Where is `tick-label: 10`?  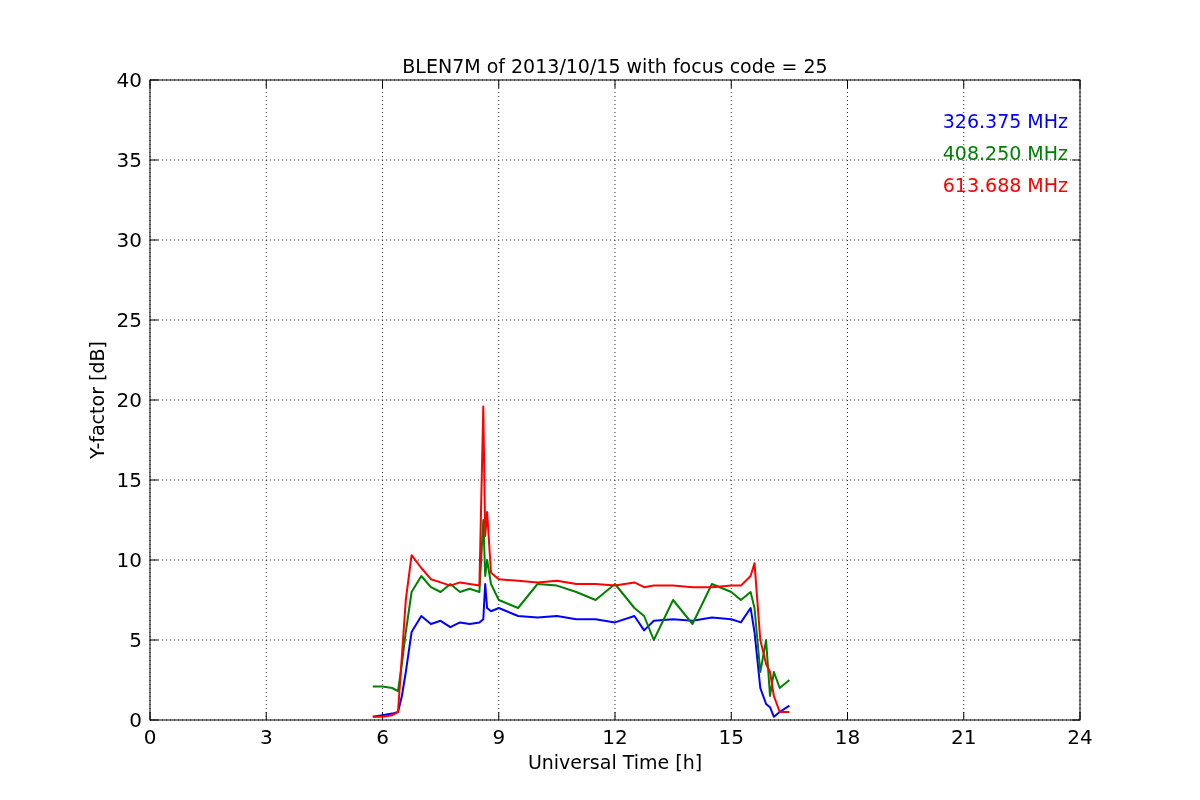
tick-label: 10 is located at coordinates (129, 560).